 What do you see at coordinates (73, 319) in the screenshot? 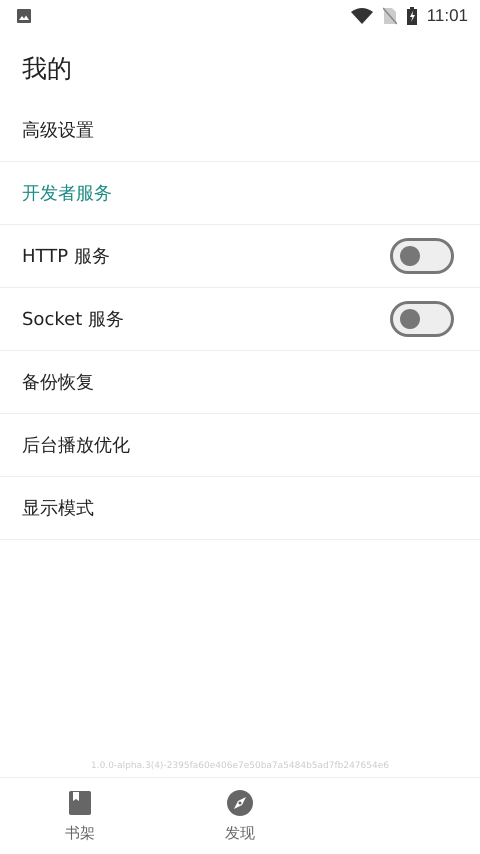
I see `setting-label: Socket 服务` at bounding box center [73, 319].